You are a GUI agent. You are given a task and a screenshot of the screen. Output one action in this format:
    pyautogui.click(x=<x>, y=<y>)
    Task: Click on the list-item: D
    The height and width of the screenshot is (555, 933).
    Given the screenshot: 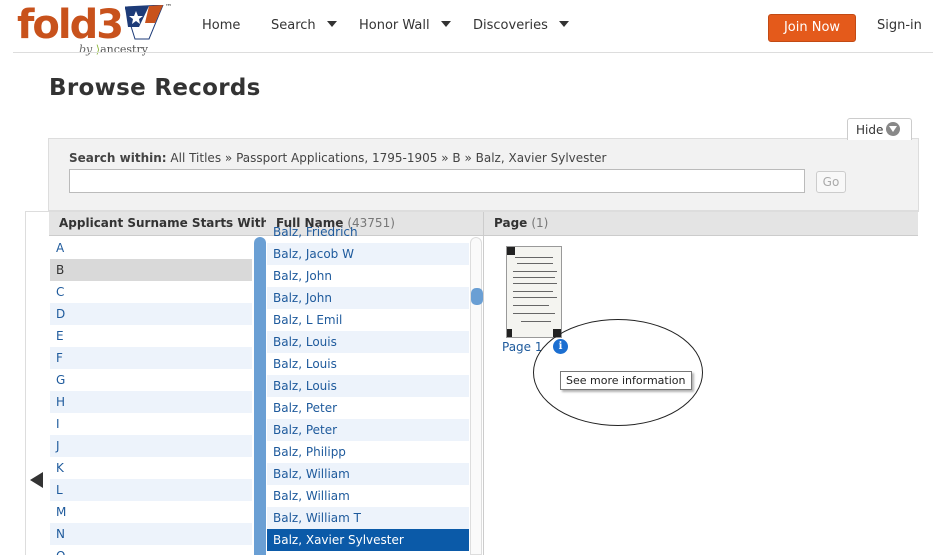 What is the action you would take?
    pyautogui.click(x=151, y=314)
    